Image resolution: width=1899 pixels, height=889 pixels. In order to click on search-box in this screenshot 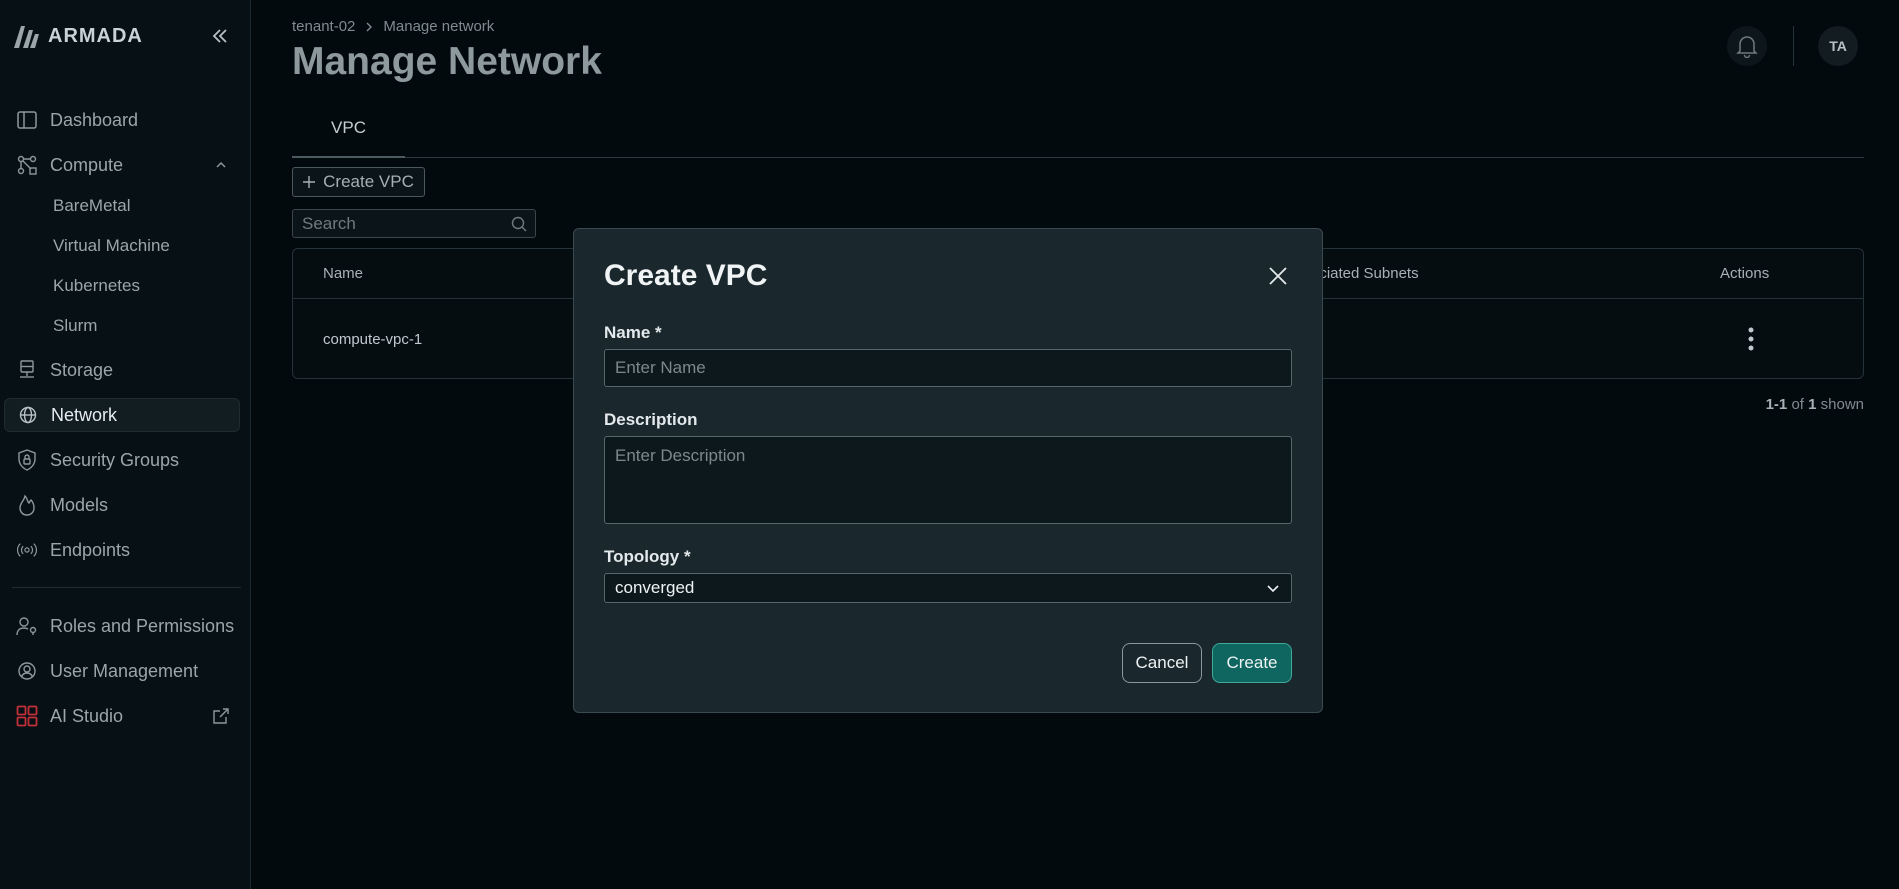, I will do `click(414, 223)`.